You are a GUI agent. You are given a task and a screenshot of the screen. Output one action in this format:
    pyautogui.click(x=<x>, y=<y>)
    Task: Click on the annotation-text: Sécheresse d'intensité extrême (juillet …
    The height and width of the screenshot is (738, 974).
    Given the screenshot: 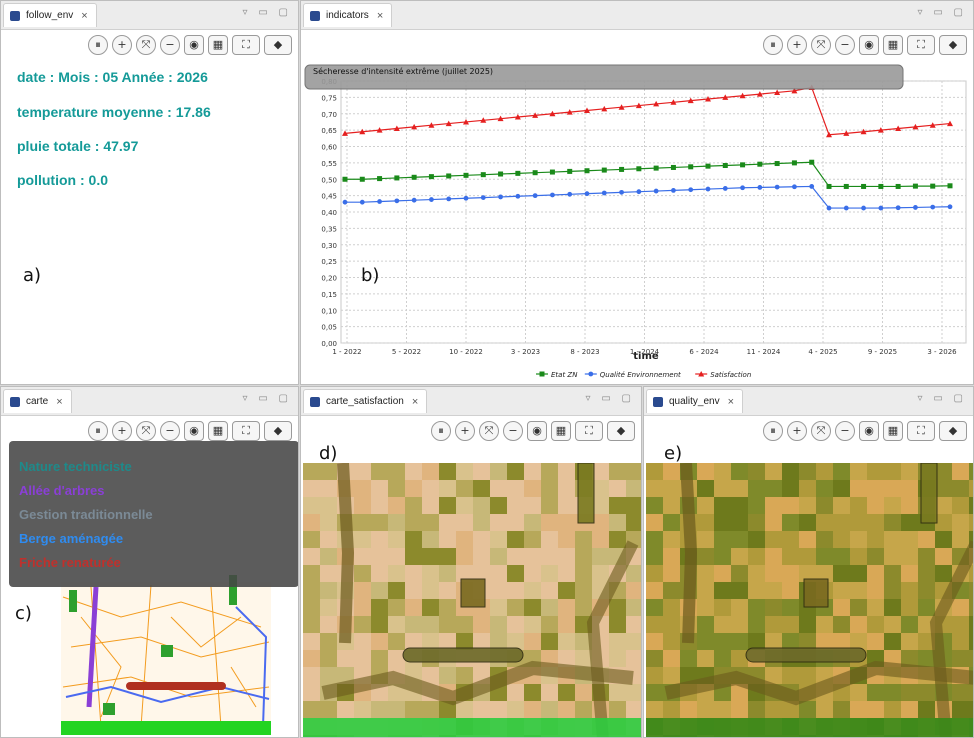 What is the action you would take?
    pyautogui.click(x=403, y=71)
    